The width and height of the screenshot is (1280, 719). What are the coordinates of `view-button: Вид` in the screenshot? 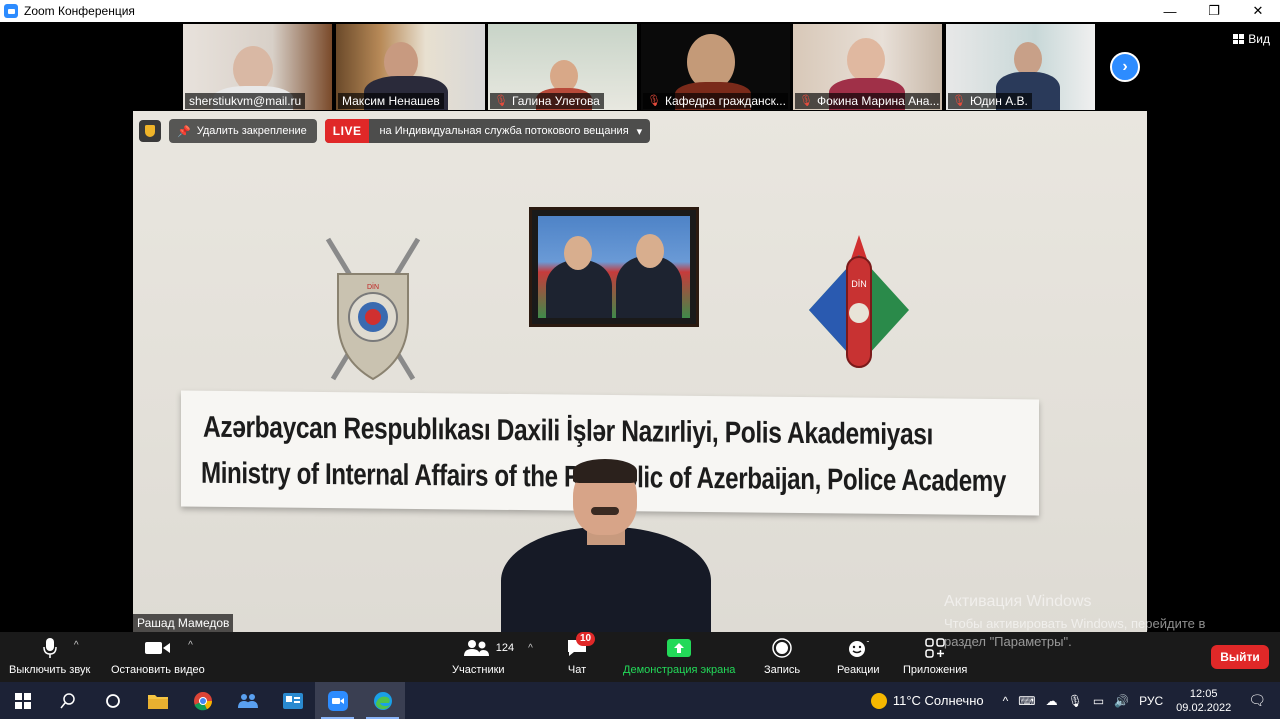 It's located at (1251, 39).